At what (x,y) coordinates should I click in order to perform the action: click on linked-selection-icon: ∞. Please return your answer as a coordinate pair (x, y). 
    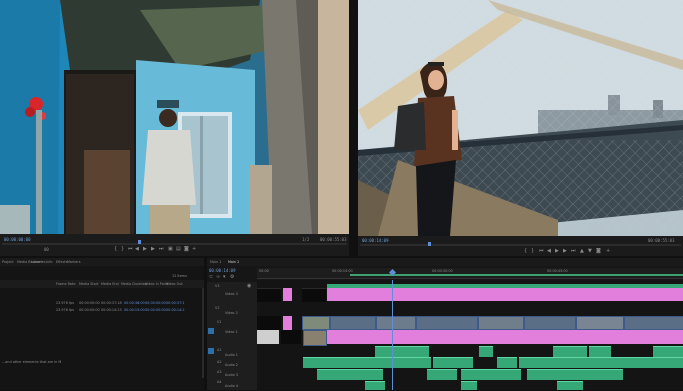
    Looking at the image, I should click on (218, 277).